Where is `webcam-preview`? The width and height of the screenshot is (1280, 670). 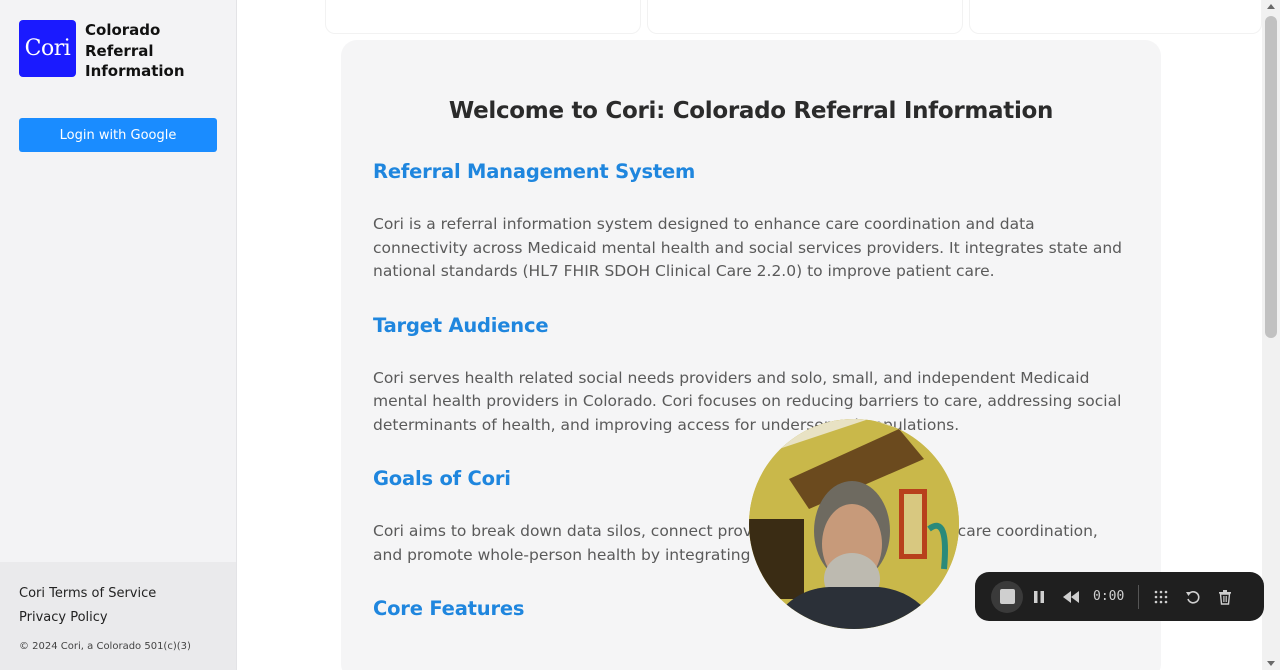
webcam-preview is located at coordinates (854, 524).